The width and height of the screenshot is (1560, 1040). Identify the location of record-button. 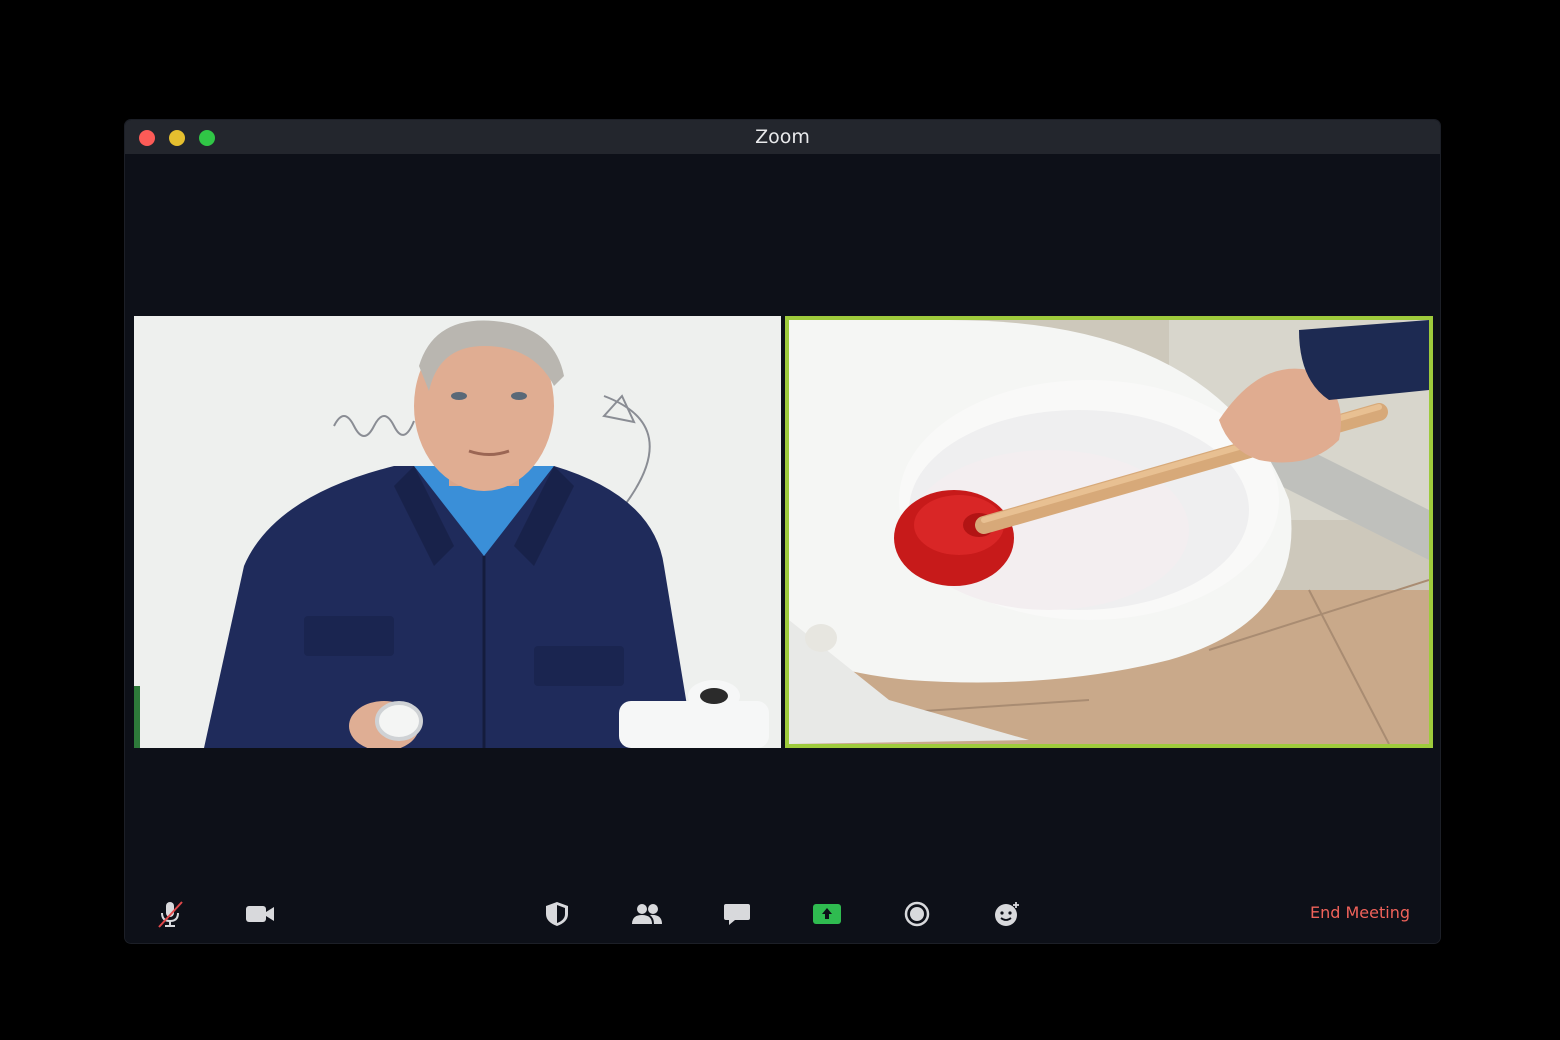
(917, 914).